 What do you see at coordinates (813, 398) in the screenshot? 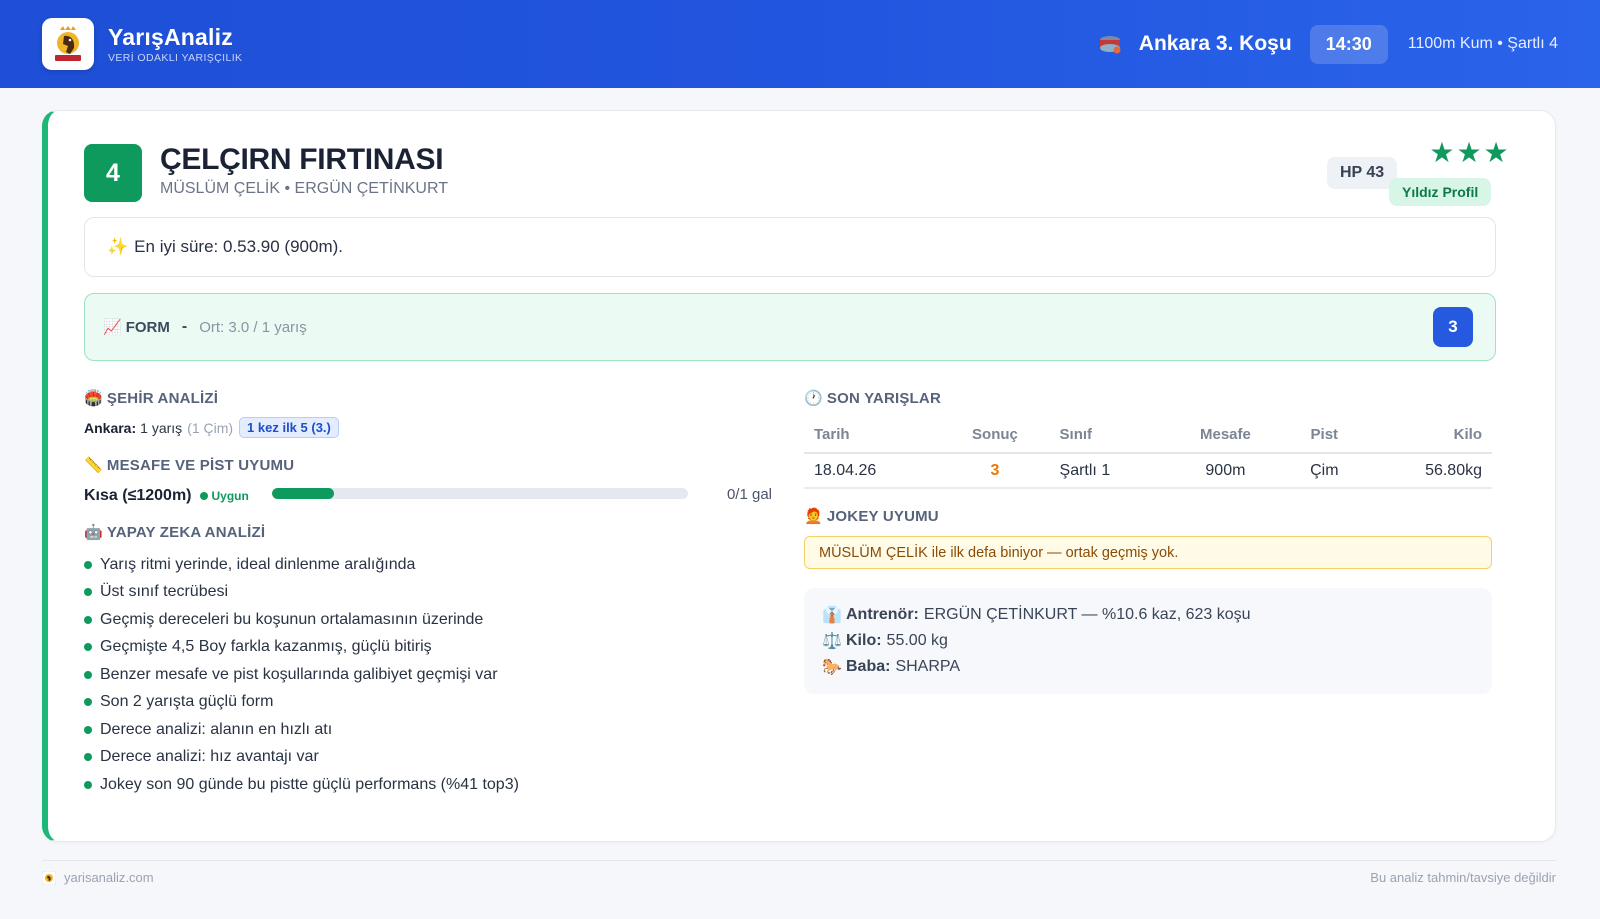
I see `clock-icon: 🕐` at bounding box center [813, 398].